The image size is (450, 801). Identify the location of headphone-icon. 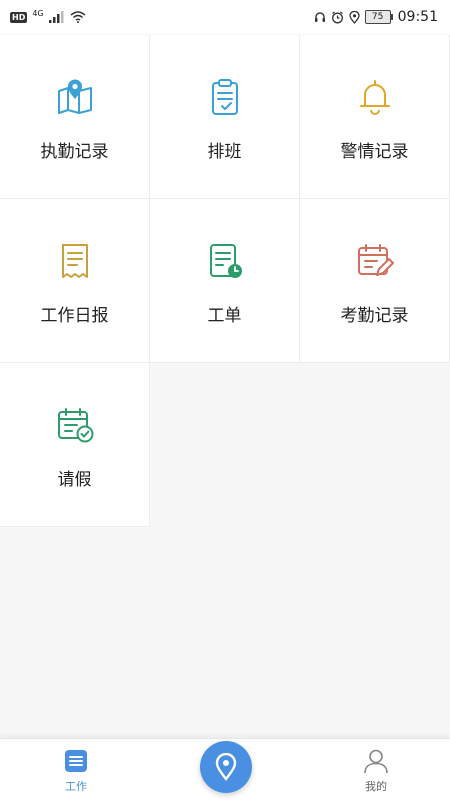
(319, 17).